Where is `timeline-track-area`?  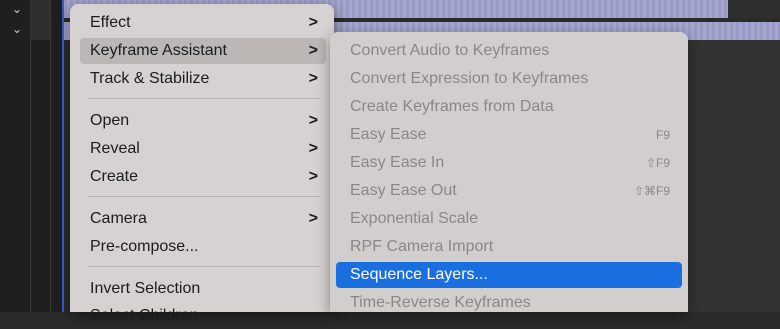 timeline-track-area is located at coordinates (734, 176).